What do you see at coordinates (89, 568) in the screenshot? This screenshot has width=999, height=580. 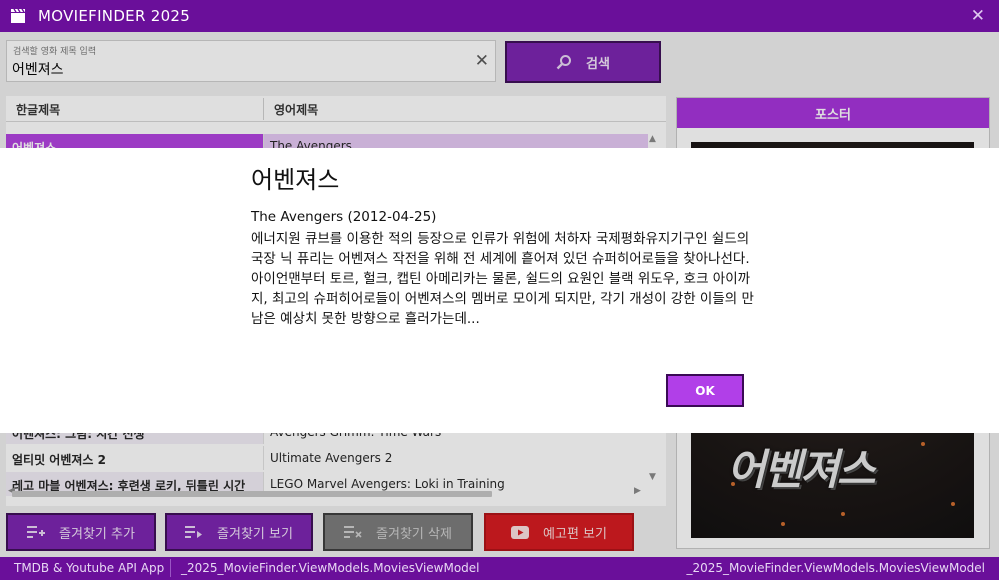 I see `status-app-name: TMDB & Youtube API App` at bounding box center [89, 568].